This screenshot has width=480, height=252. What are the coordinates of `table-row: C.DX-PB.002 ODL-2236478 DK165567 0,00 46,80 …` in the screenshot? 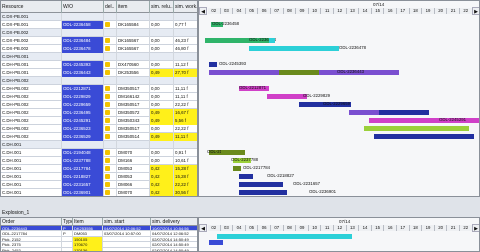 It's located at (99, 49).